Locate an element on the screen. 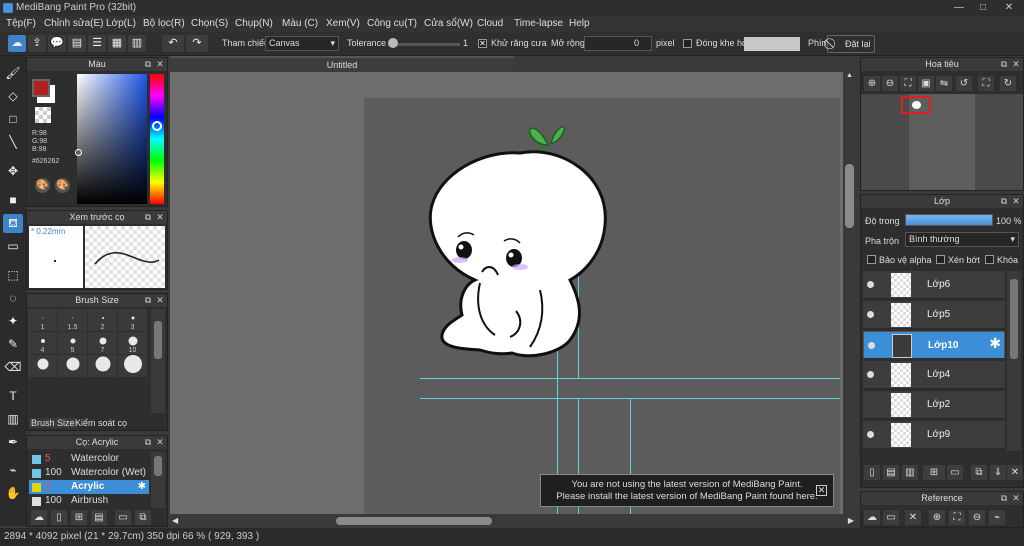 Image resolution: width=1024 pixels, height=546 pixels. layer-row: Lớp9 is located at coordinates (934, 435).